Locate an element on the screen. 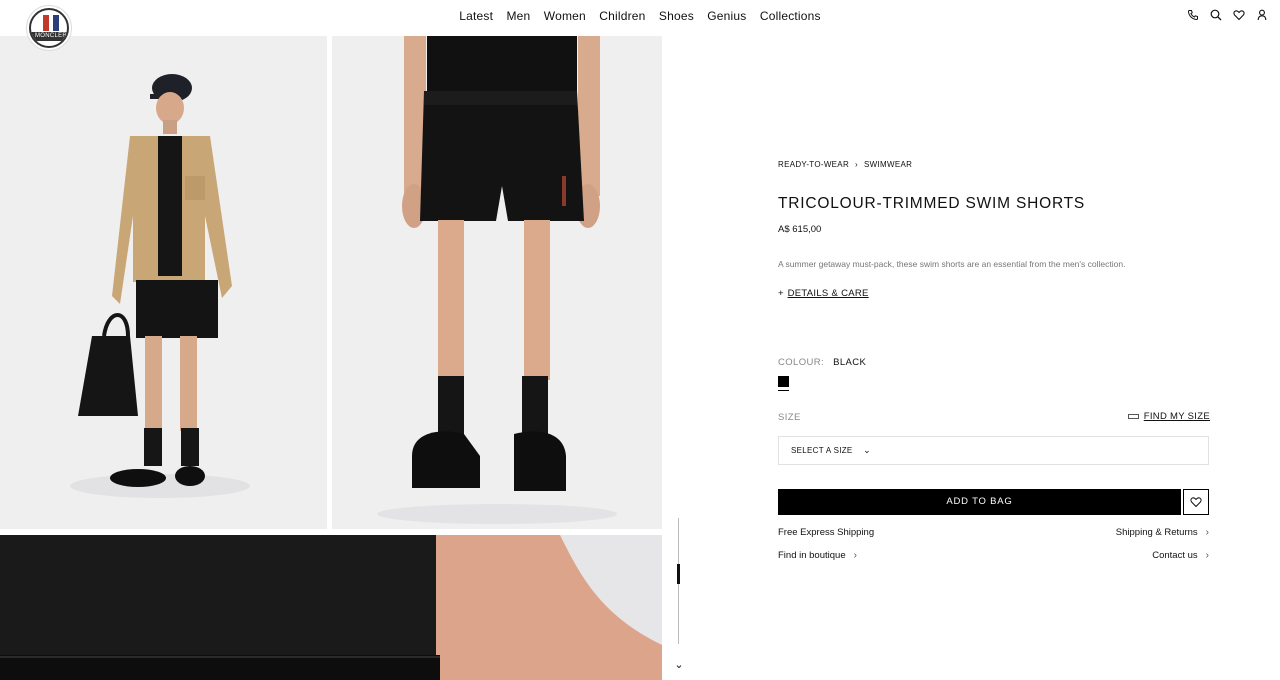 Image resolution: width=1280 pixels, height=680 pixels. find-my-size-link: FIND MY SIZE is located at coordinates (1177, 416).